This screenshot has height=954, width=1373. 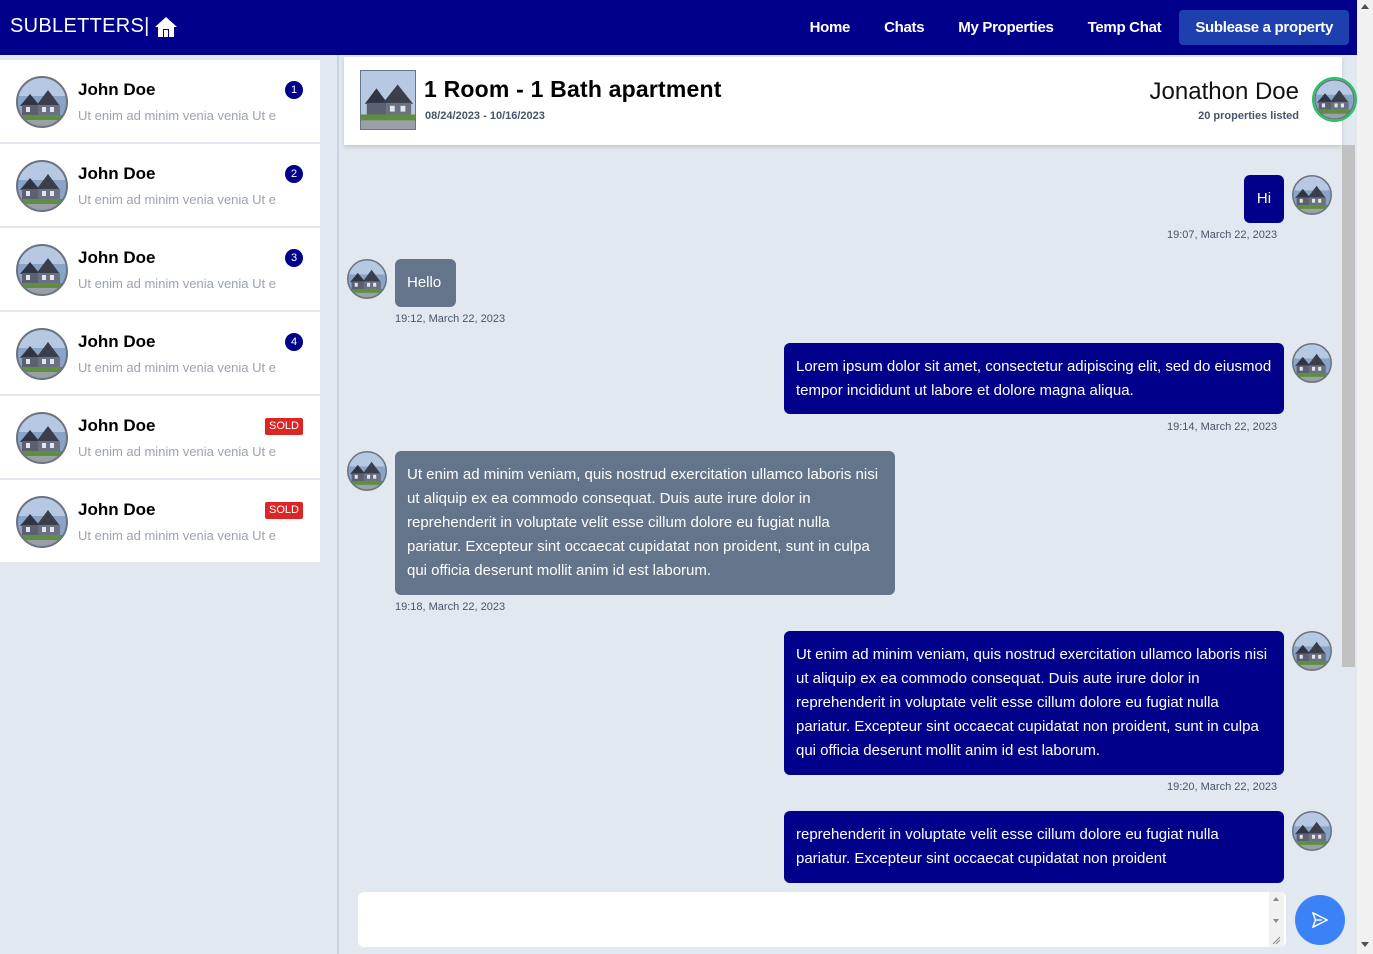 I want to click on host-properties-count: 20 properties listed, so click(x=1248, y=116).